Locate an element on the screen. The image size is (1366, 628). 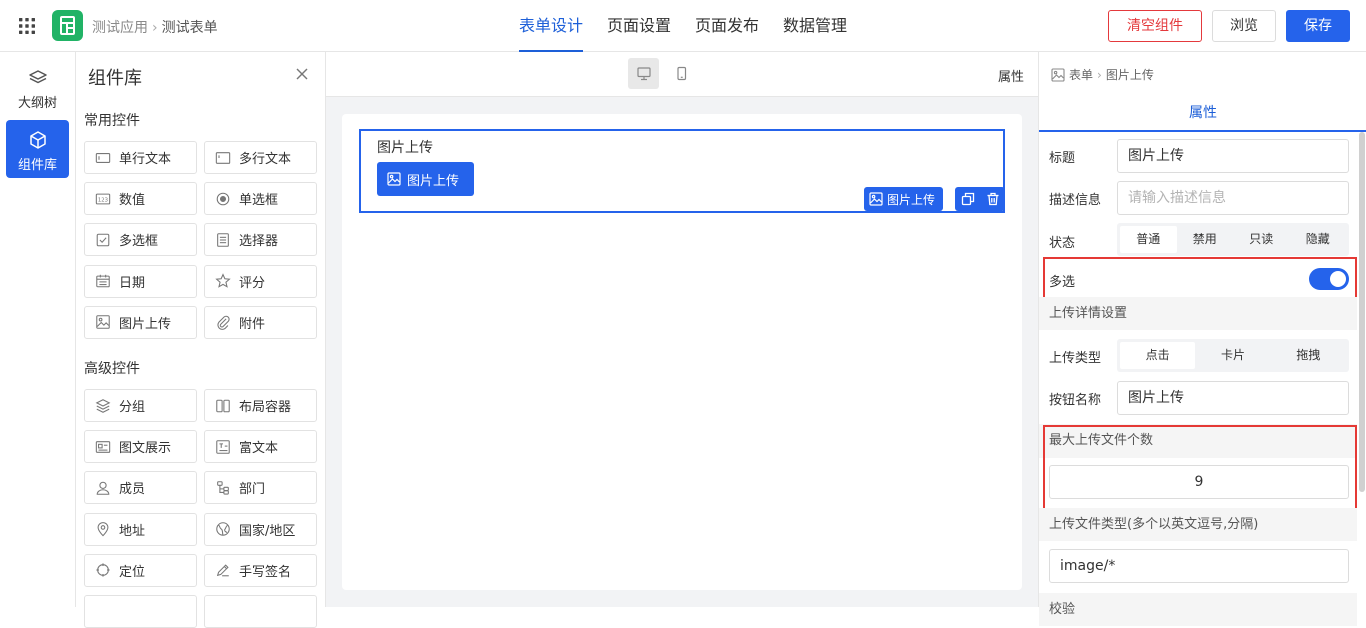
close-icon is located at coordinates (302, 74).